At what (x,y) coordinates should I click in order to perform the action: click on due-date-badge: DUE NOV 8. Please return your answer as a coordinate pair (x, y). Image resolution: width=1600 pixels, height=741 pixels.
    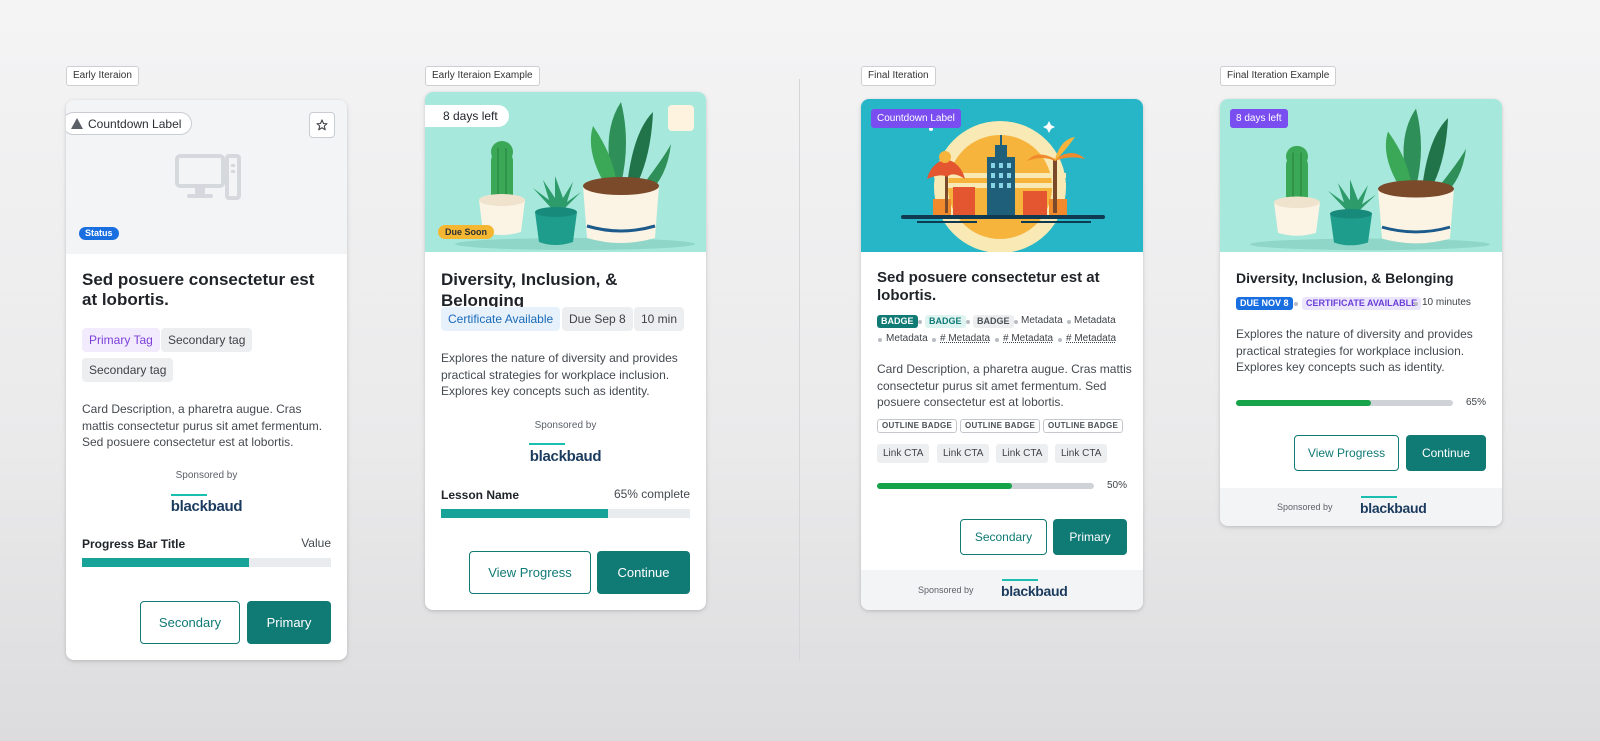
    Looking at the image, I should click on (1264, 303).